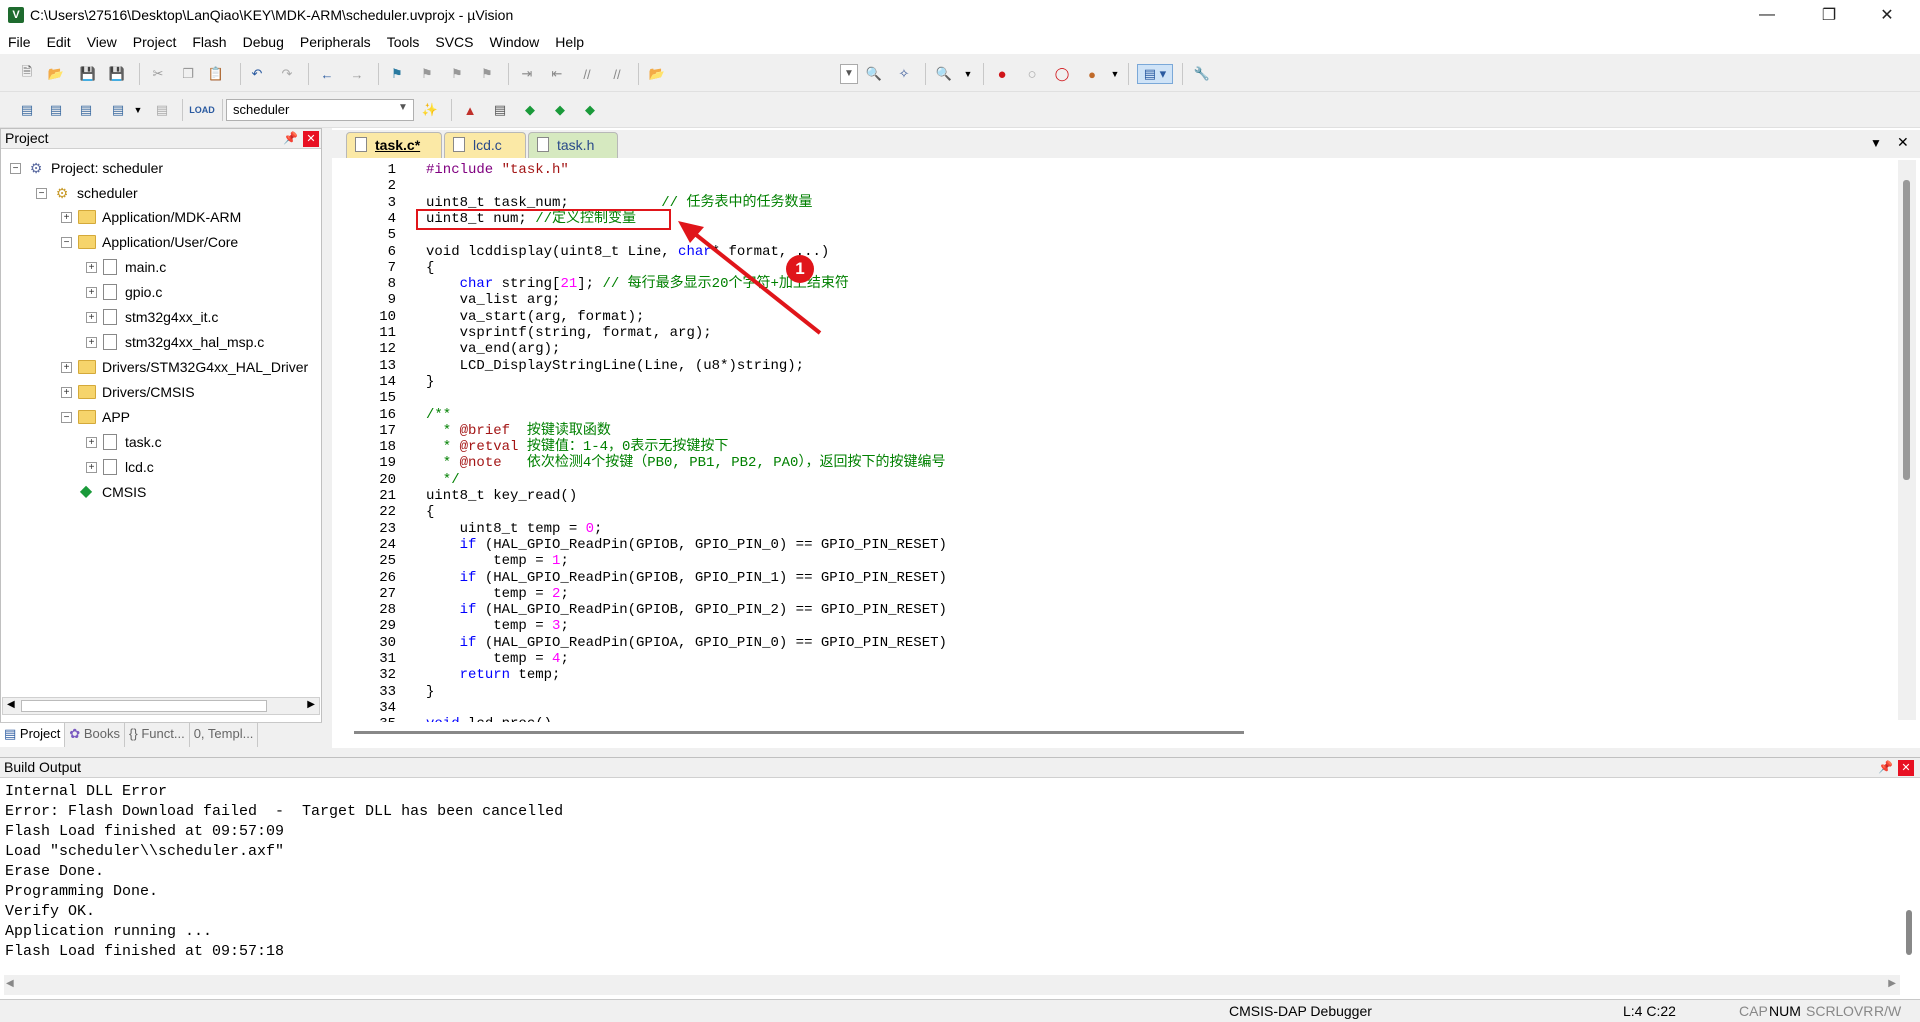  Describe the element at coordinates (1002, 74) in the screenshot. I see `insert-breakpoint-icon: ●` at that location.